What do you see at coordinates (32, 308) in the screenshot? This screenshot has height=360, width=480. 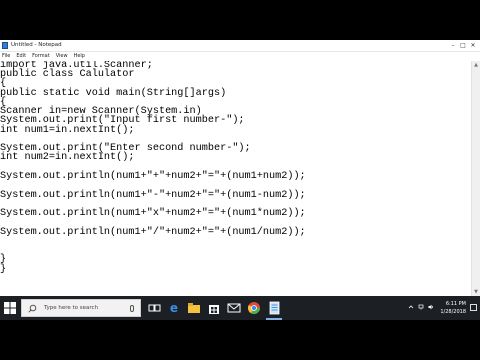 I see `search-icon` at bounding box center [32, 308].